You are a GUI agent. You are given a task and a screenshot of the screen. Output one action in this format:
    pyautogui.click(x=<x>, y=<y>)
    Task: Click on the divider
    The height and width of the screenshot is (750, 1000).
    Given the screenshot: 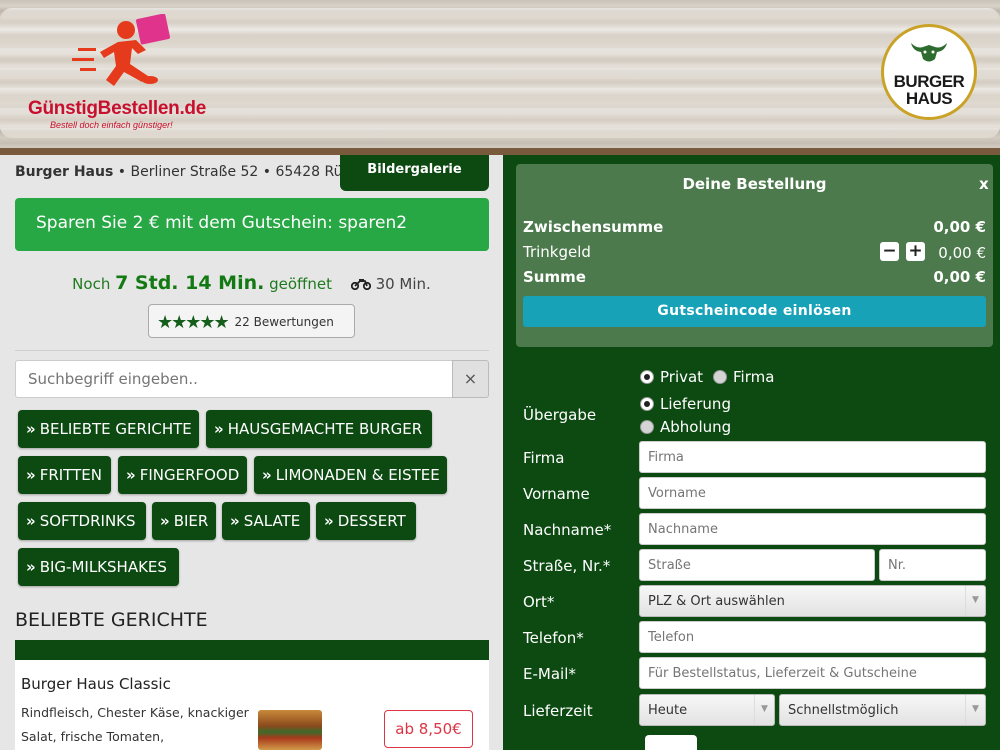 What is the action you would take?
    pyautogui.click(x=252, y=350)
    